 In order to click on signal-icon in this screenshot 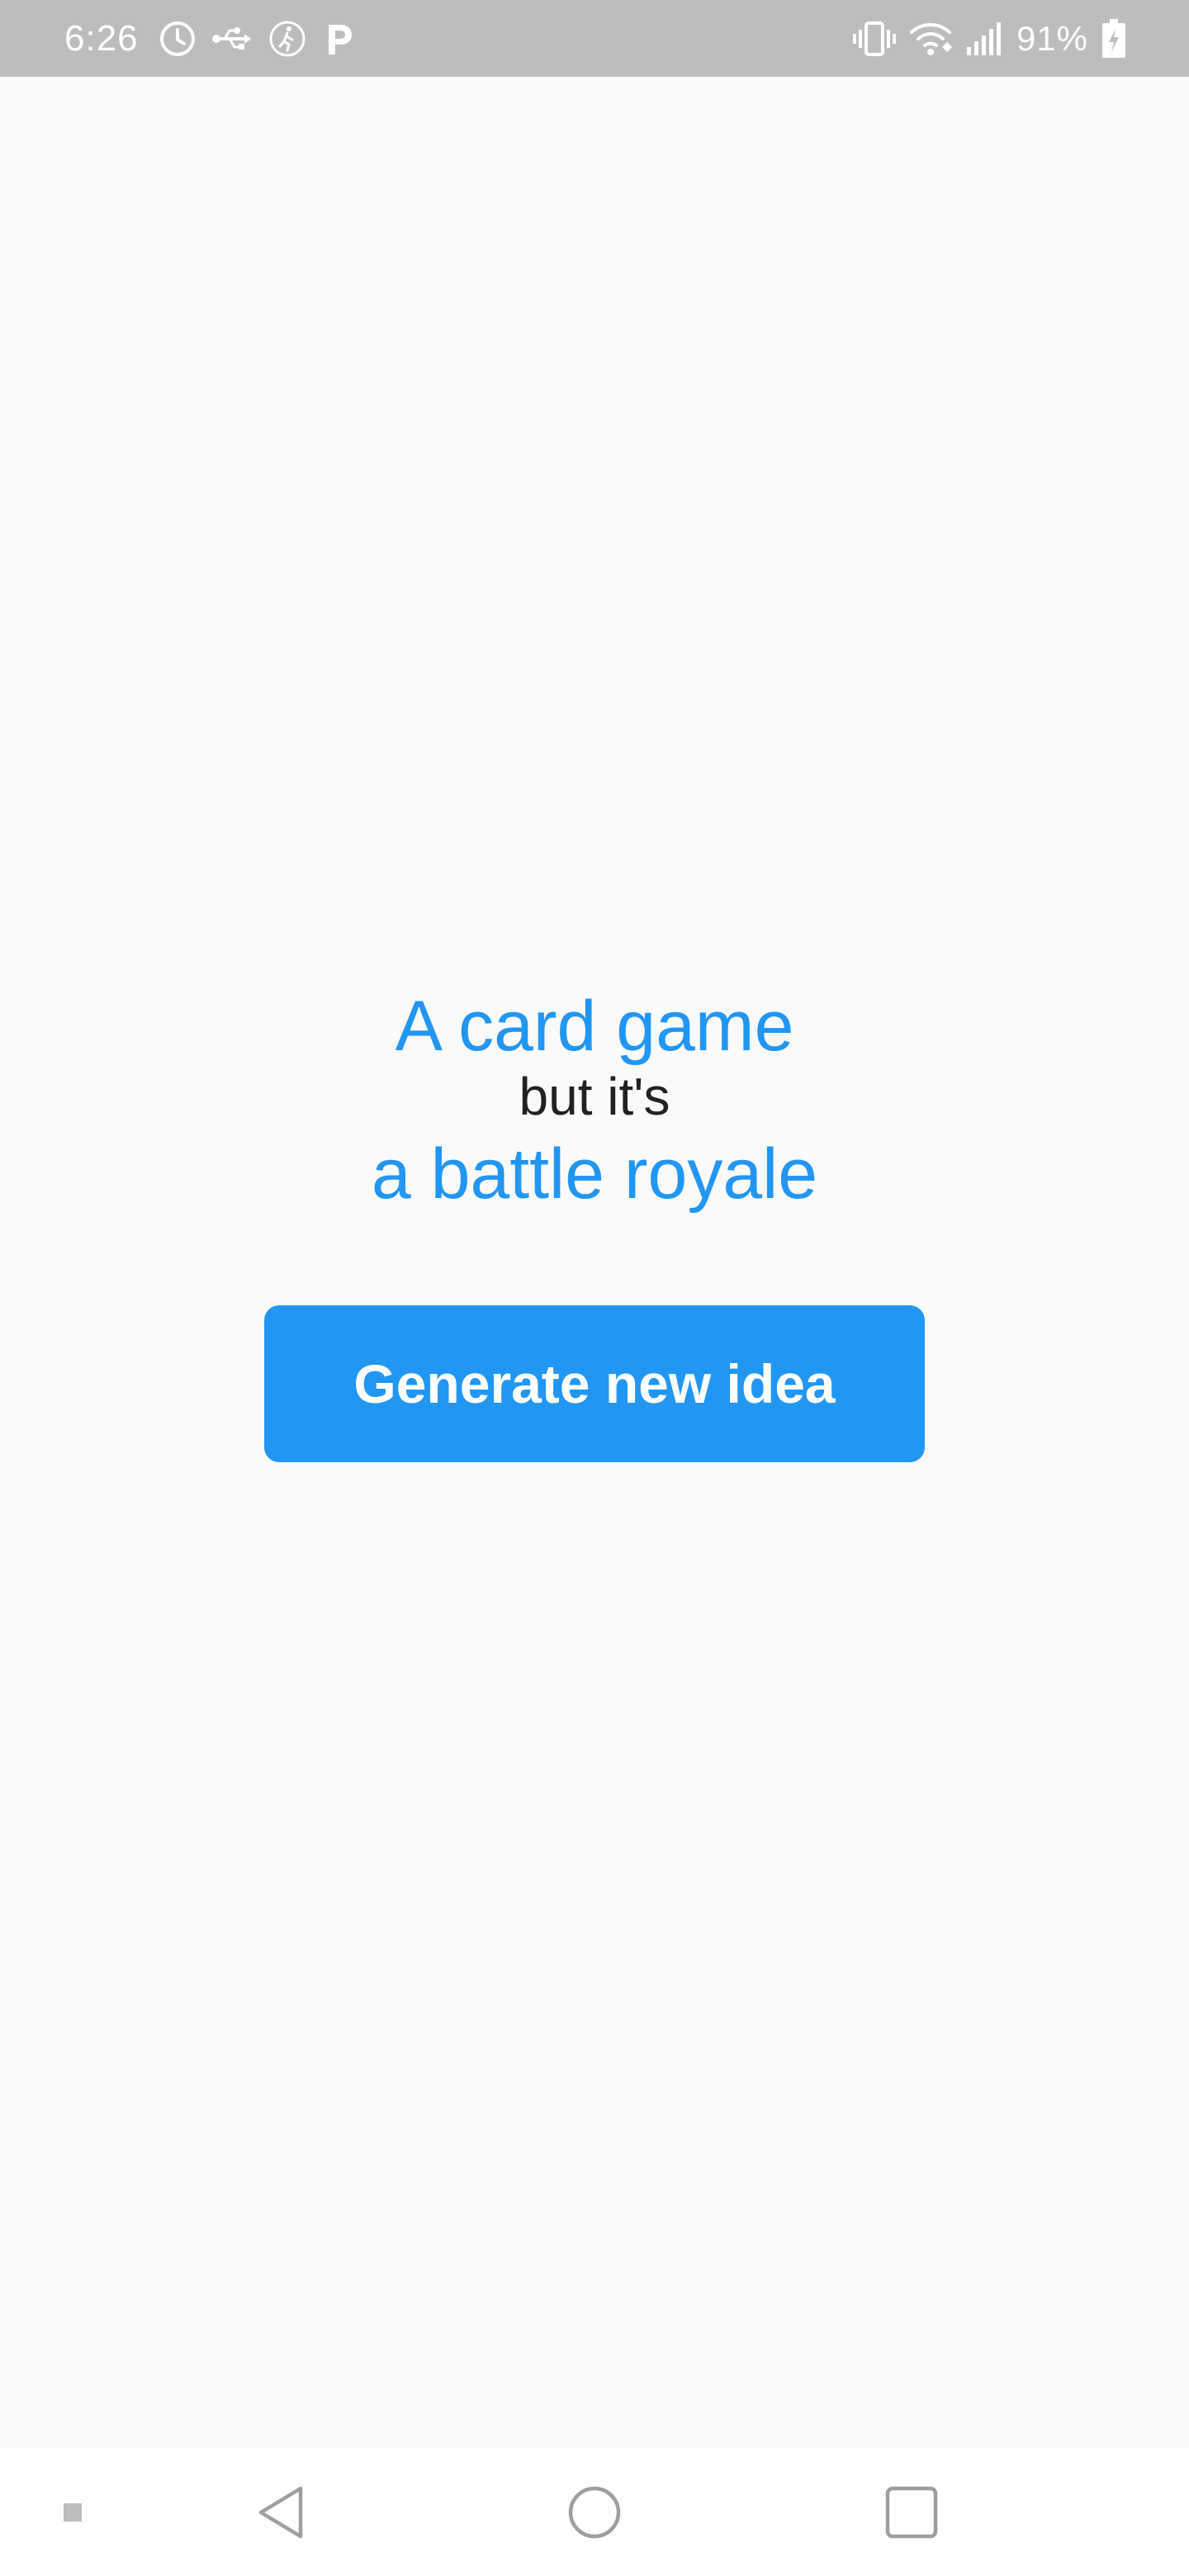, I will do `click(984, 39)`.